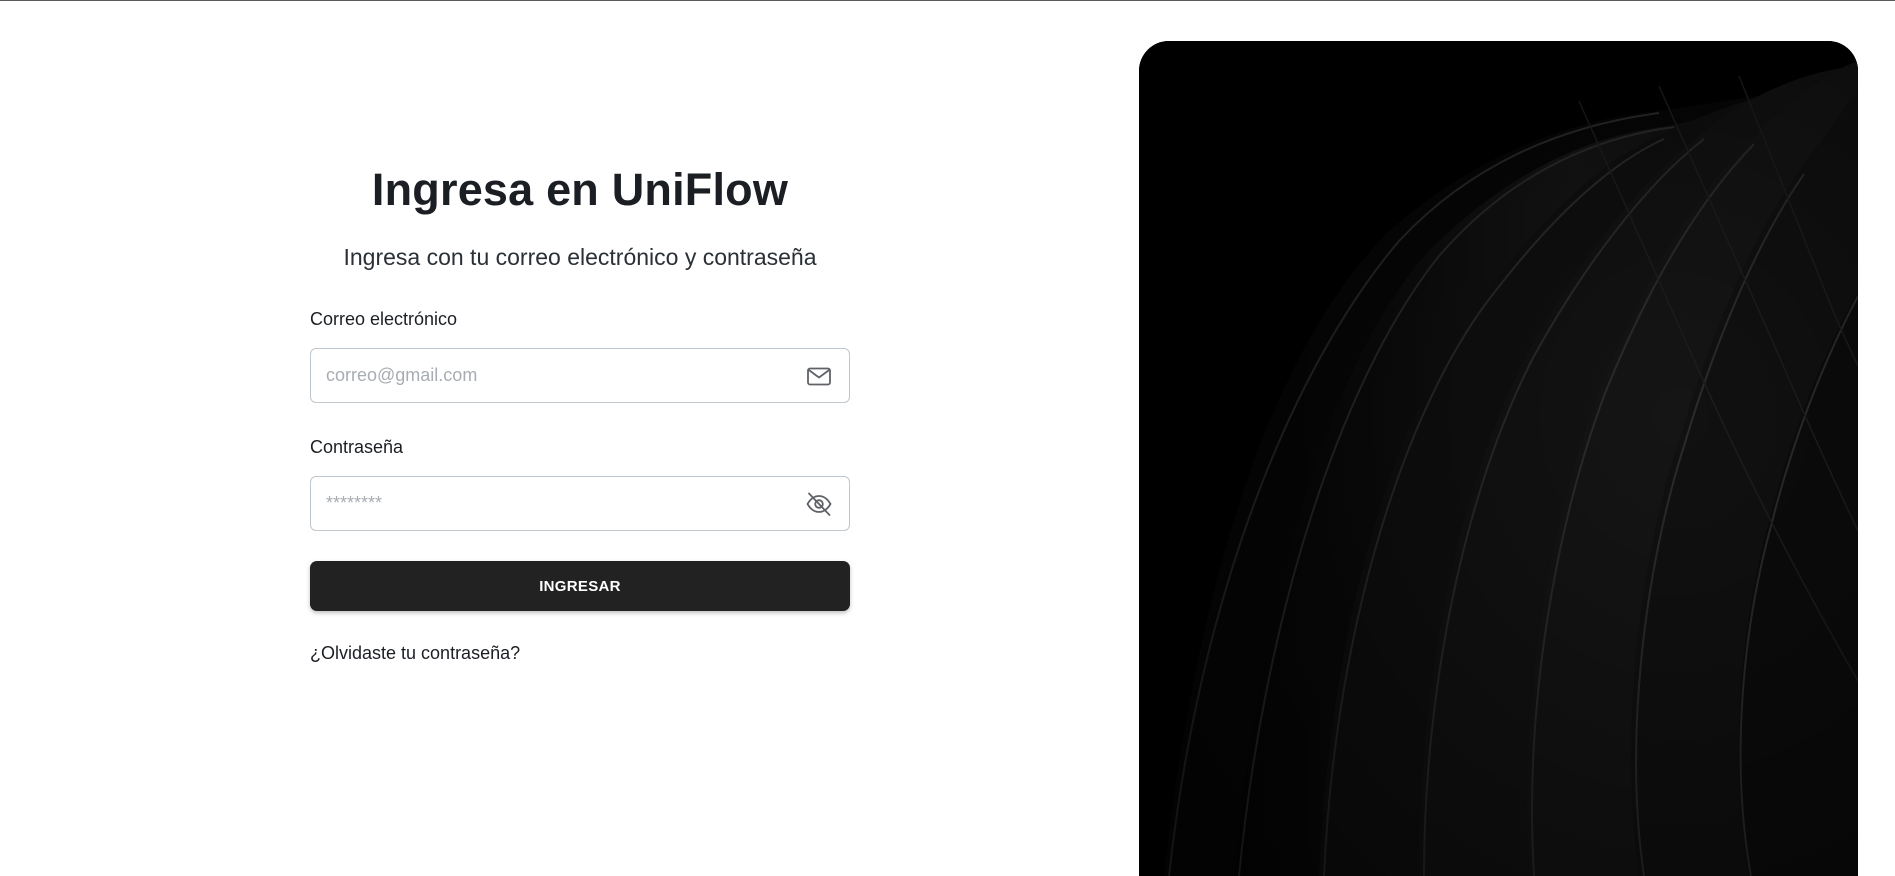  Describe the element at coordinates (415, 653) in the screenshot. I see `forgot-password-link: ¿Olvidaste tu contraseña?` at that location.